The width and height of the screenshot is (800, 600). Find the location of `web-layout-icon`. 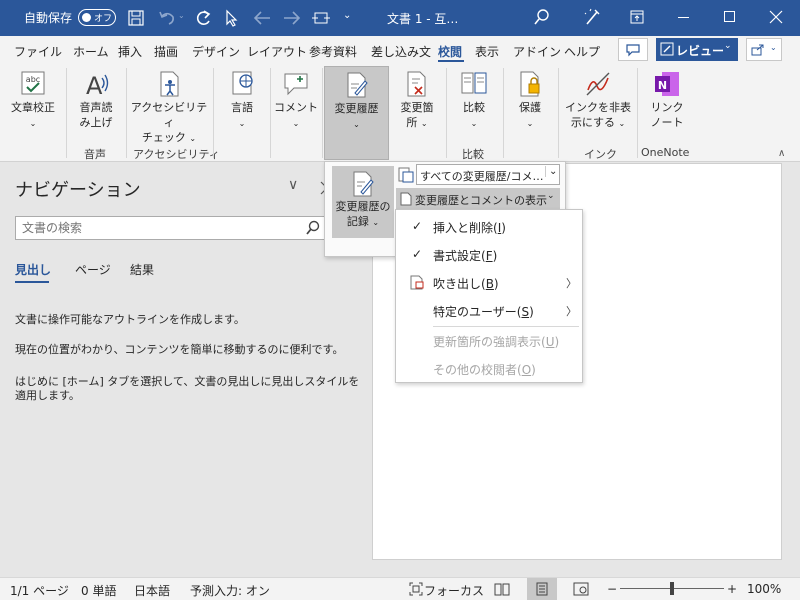

web-layout-icon is located at coordinates (581, 589).